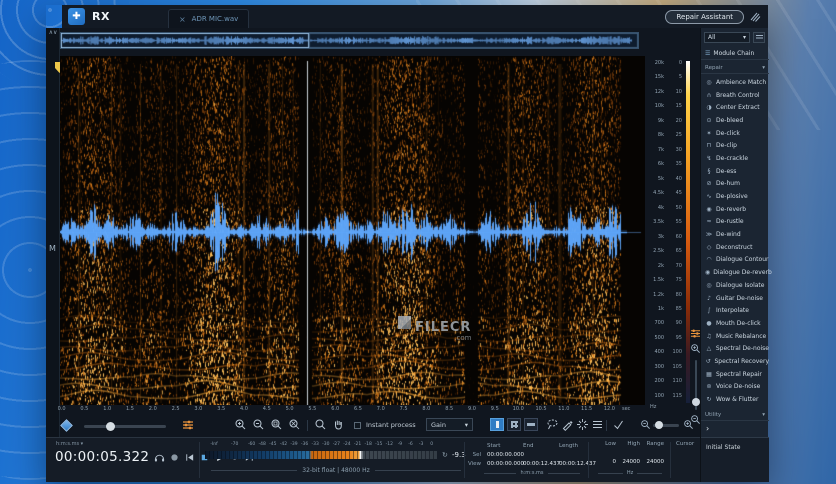 The image size is (836, 484). Describe the element at coordinates (678, 222) in the screenshot. I see `legend-tick: 55` at that location.